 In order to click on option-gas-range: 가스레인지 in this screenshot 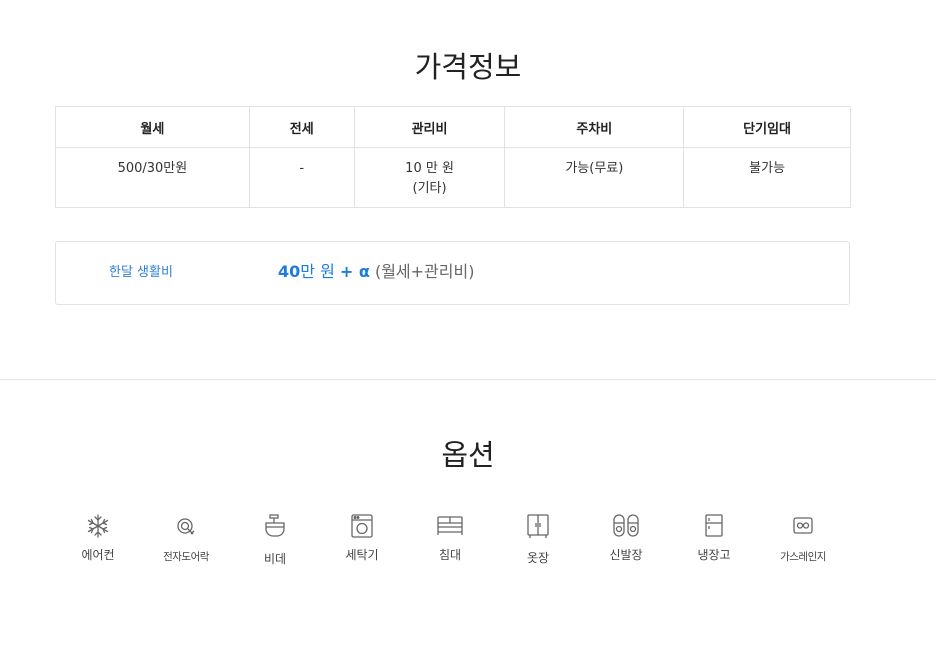, I will do `click(803, 538)`.